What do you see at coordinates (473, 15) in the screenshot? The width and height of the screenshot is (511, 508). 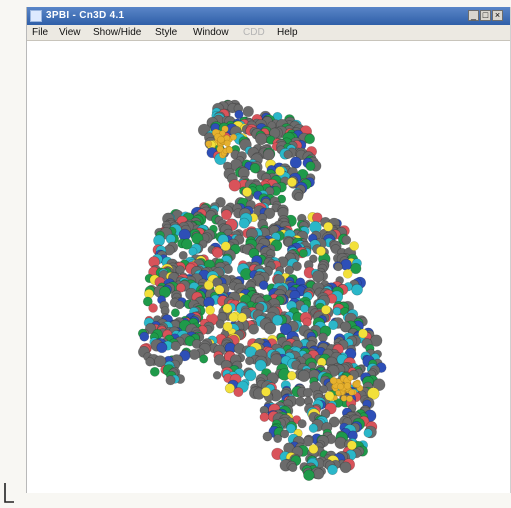 I see `minimize-button: _` at bounding box center [473, 15].